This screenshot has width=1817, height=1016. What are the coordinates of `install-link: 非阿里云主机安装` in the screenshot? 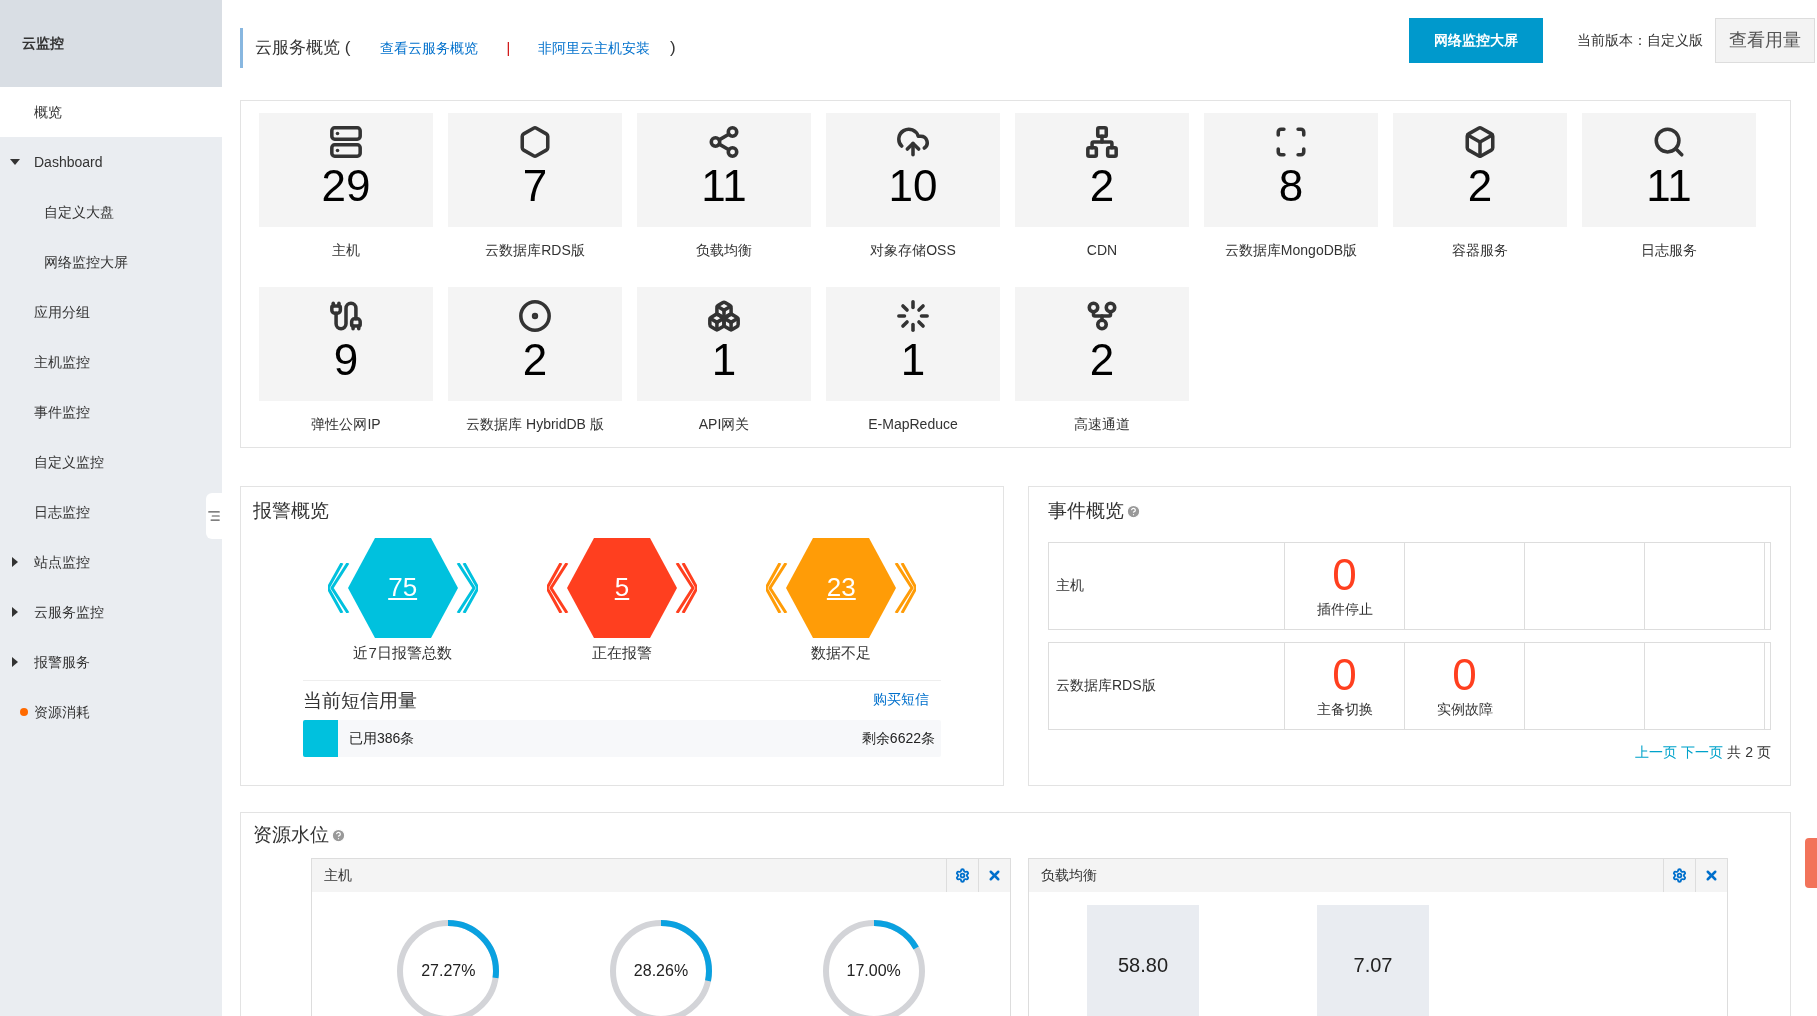 It's located at (594, 48).